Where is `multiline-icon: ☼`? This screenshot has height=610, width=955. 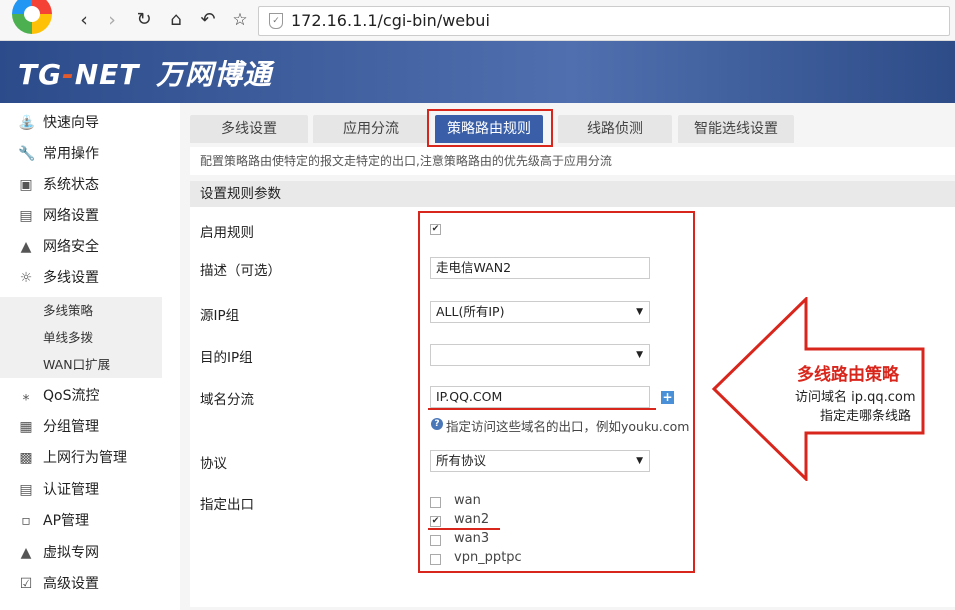
multiline-icon: ☼ is located at coordinates (26, 278).